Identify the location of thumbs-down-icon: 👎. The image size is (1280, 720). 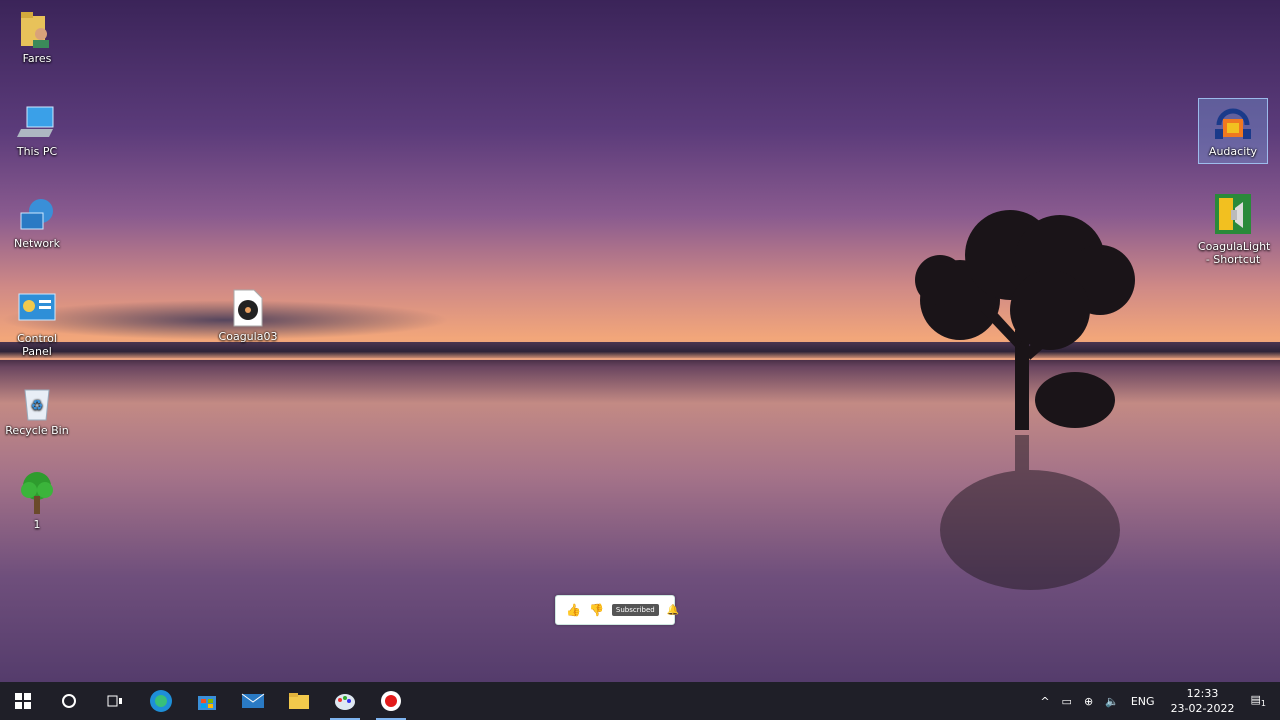
(596, 610).